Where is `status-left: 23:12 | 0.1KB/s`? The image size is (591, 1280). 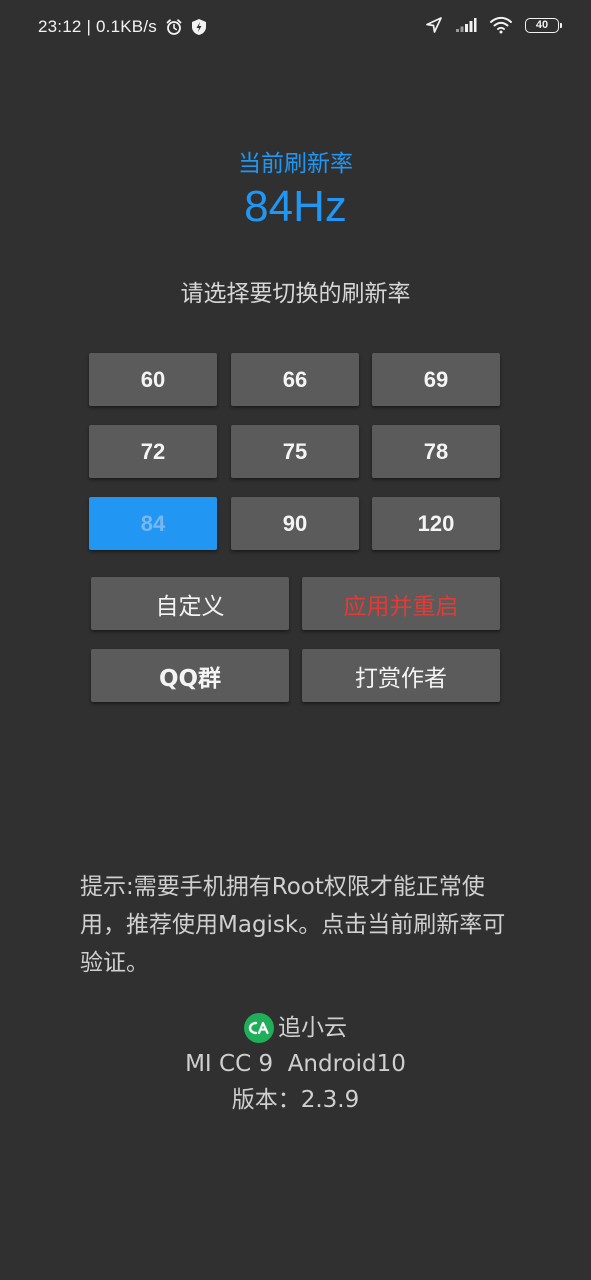
status-left: 23:12 | 0.1KB/s is located at coordinates (122, 27).